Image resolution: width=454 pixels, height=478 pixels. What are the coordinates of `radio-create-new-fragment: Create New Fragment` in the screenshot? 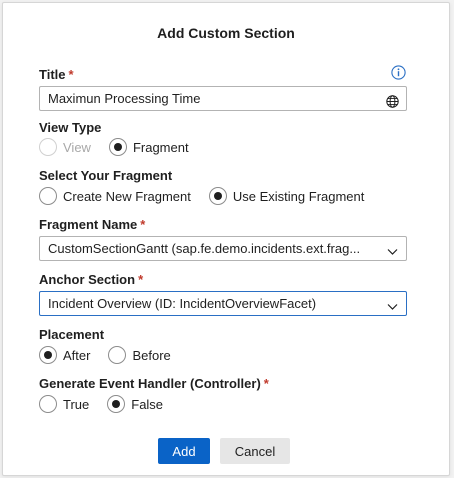 It's located at (115, 196).